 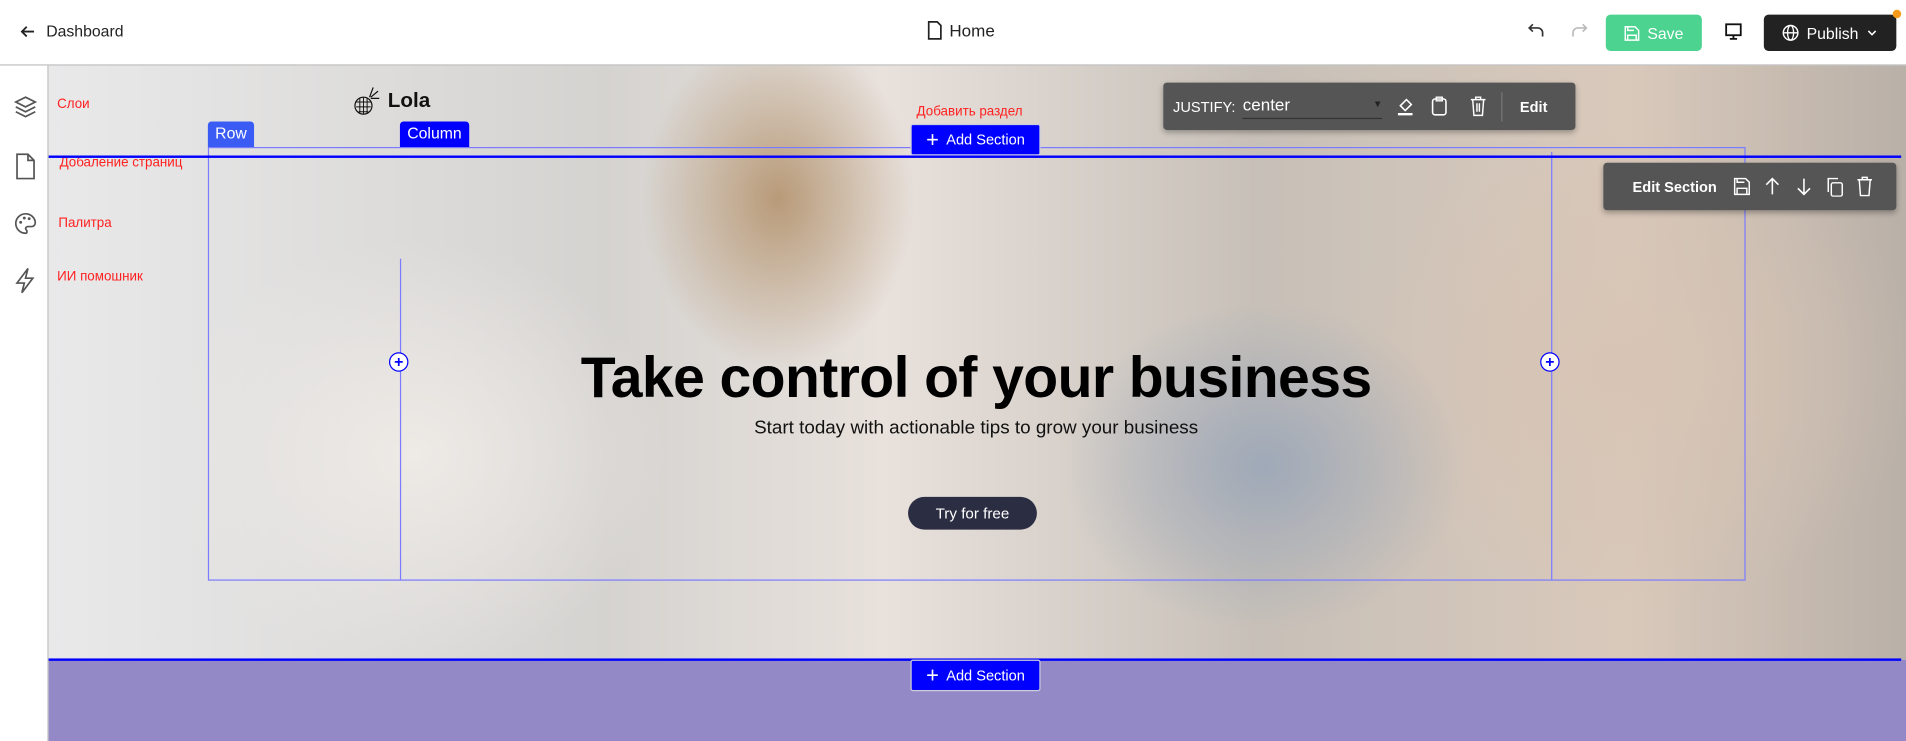 I want to click on page-title-text: Home, so click(x=972, y=30).